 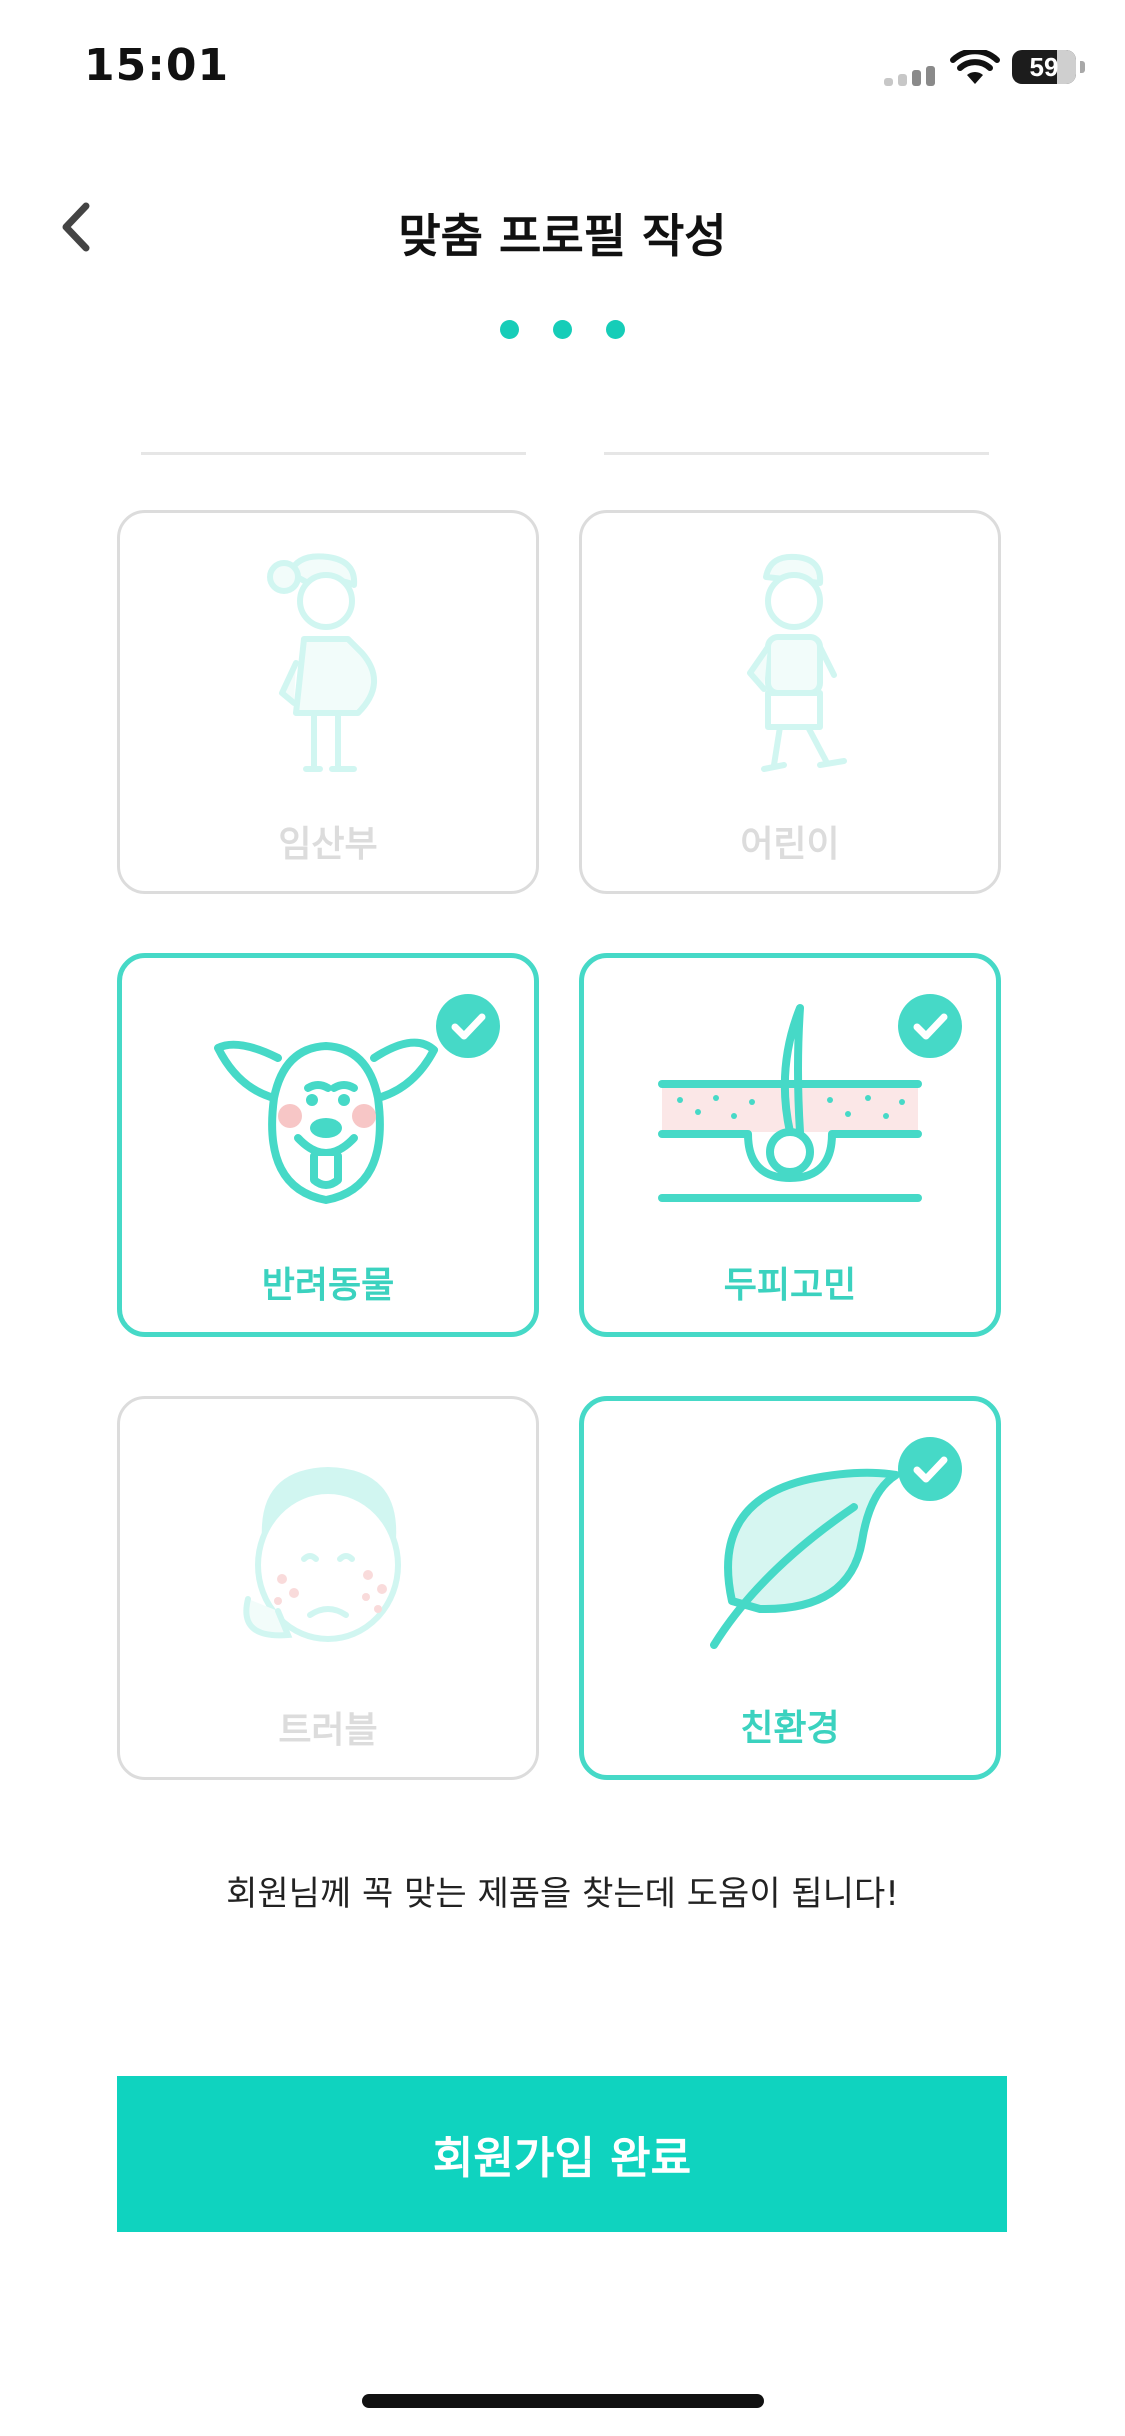 What do you see at coordinates (1082, 67) in the screenshot?
I see `battery-tip` at bounding box center [1082, 67].